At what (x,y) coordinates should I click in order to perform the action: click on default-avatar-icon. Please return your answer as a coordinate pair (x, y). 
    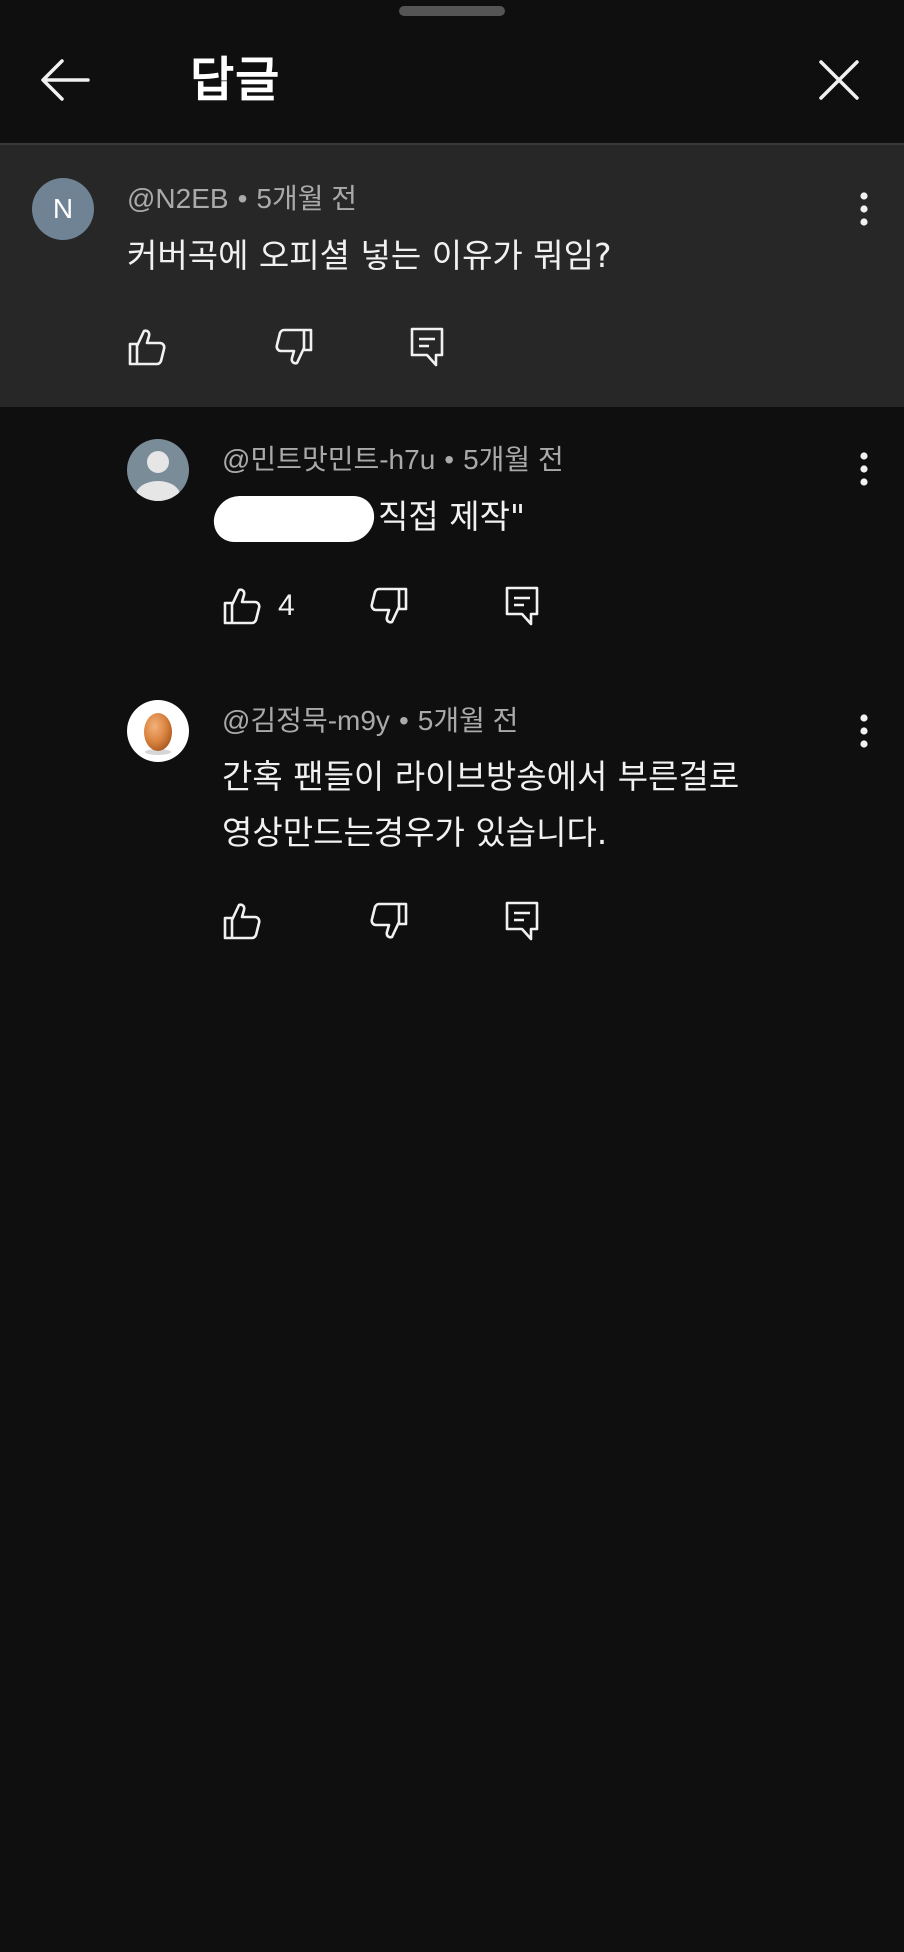
    Looking at the image, I should click on (158, 476).